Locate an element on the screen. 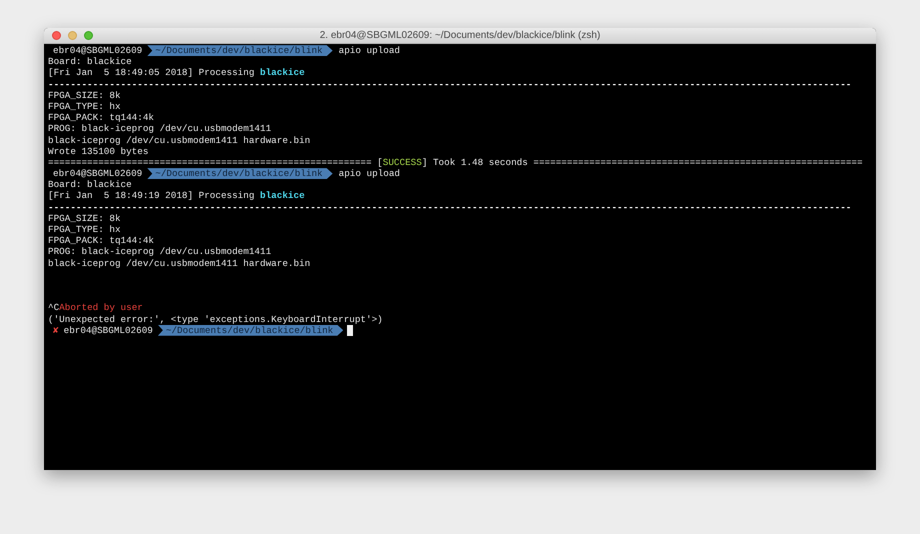  minimize-button is located at coordinates (72, 35).